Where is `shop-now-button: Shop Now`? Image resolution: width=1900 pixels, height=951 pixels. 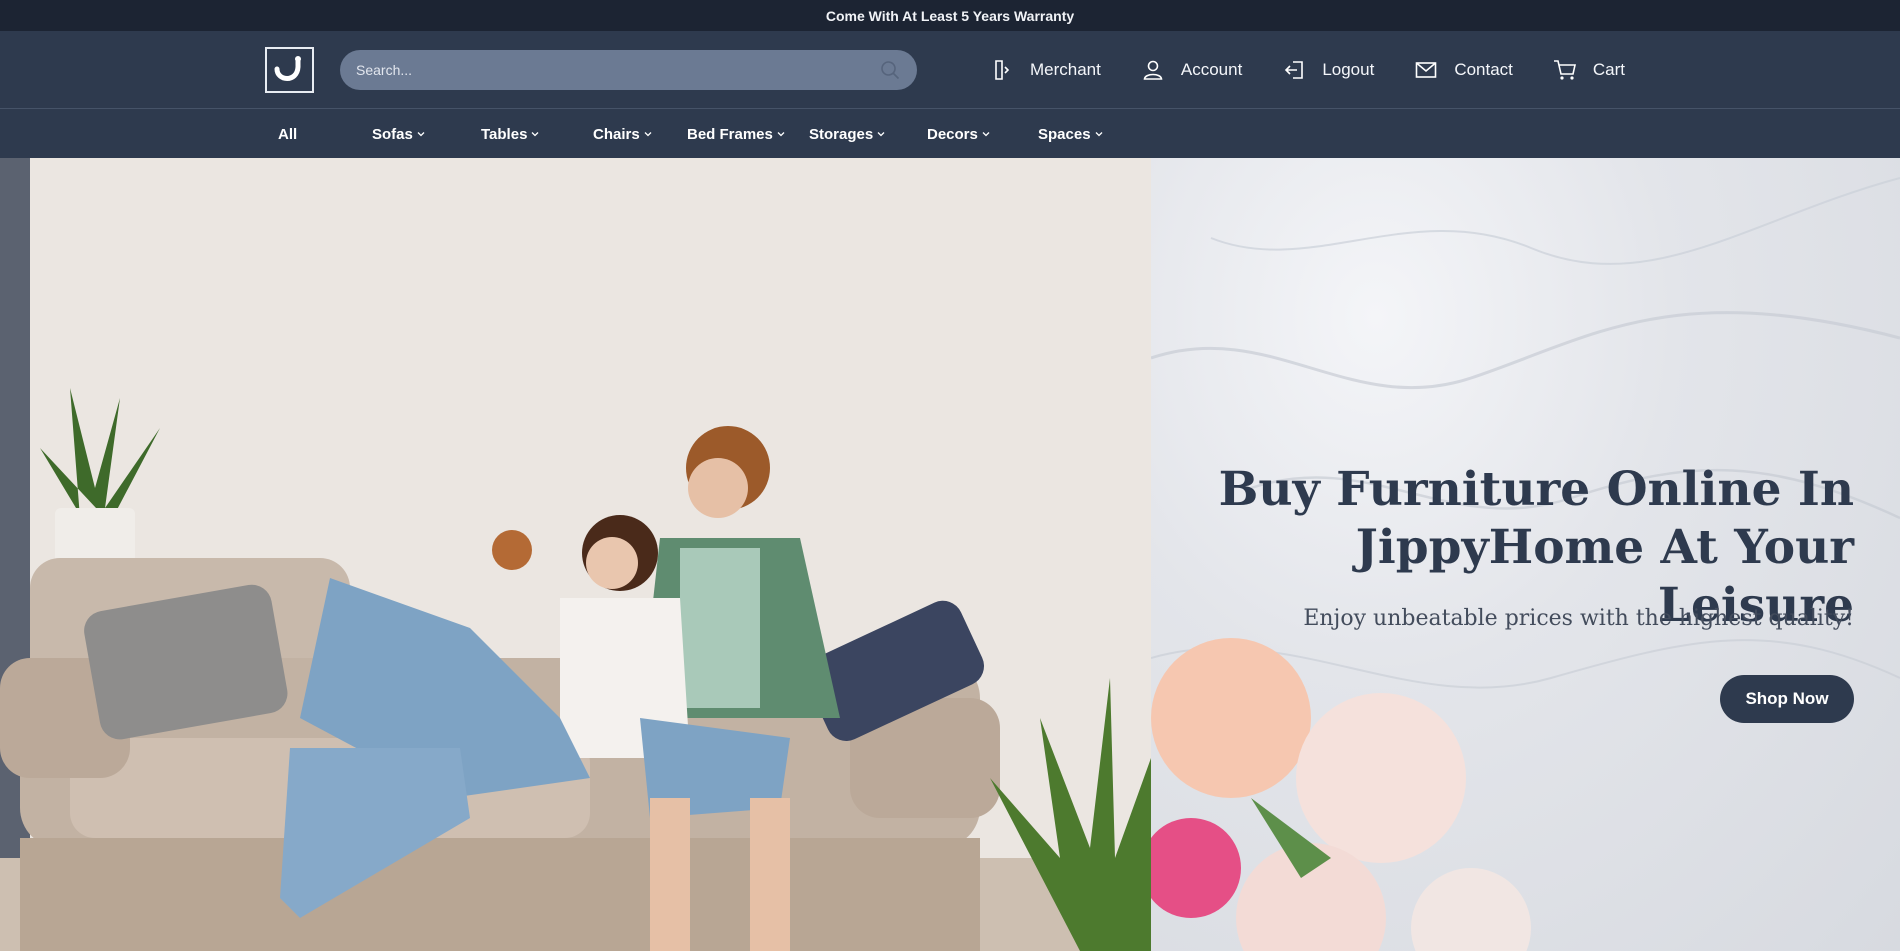 shop-now-button: Shop Now is located at coordinates (1787, 699).